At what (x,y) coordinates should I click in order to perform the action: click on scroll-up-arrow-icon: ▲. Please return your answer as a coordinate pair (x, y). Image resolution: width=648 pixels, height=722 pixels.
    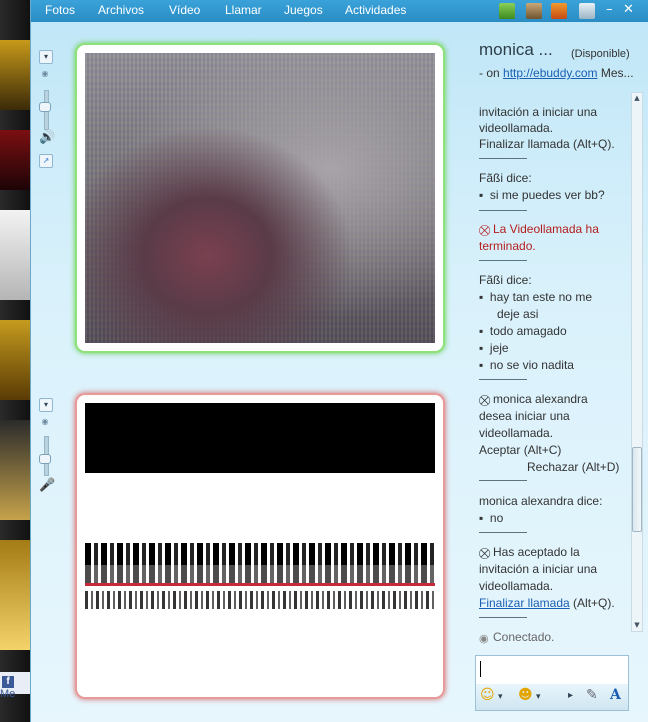
    Looking at the image, I should click on (637, 98).